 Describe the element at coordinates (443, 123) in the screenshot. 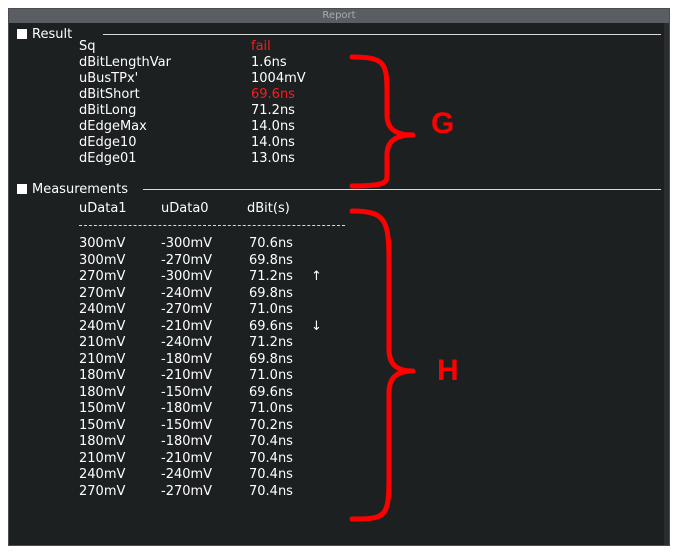

I see `annotation-g-label: G` at that location.